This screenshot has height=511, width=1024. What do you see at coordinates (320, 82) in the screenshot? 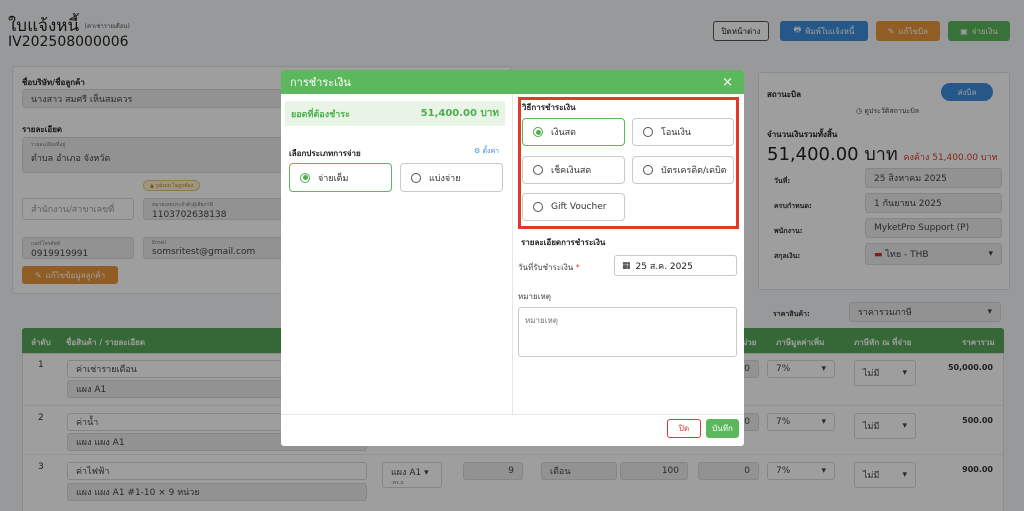
I see `modal-title: การชำระเงิน` at bounding box center [320, 82].